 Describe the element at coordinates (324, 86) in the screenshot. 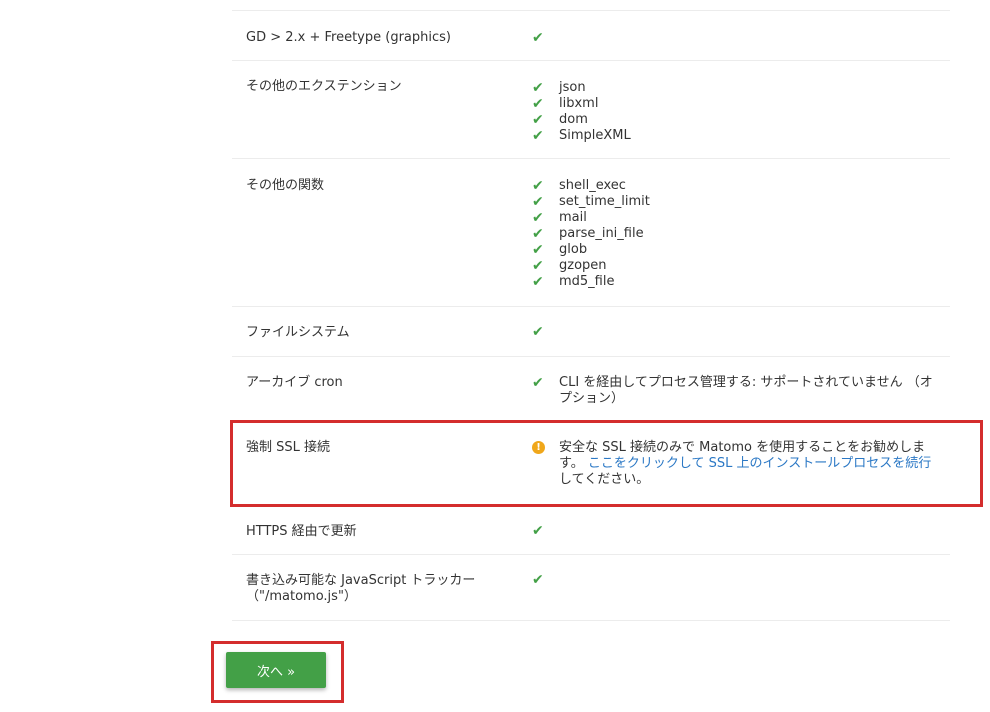

I see `row-label: その他のエクステンション` at that location.